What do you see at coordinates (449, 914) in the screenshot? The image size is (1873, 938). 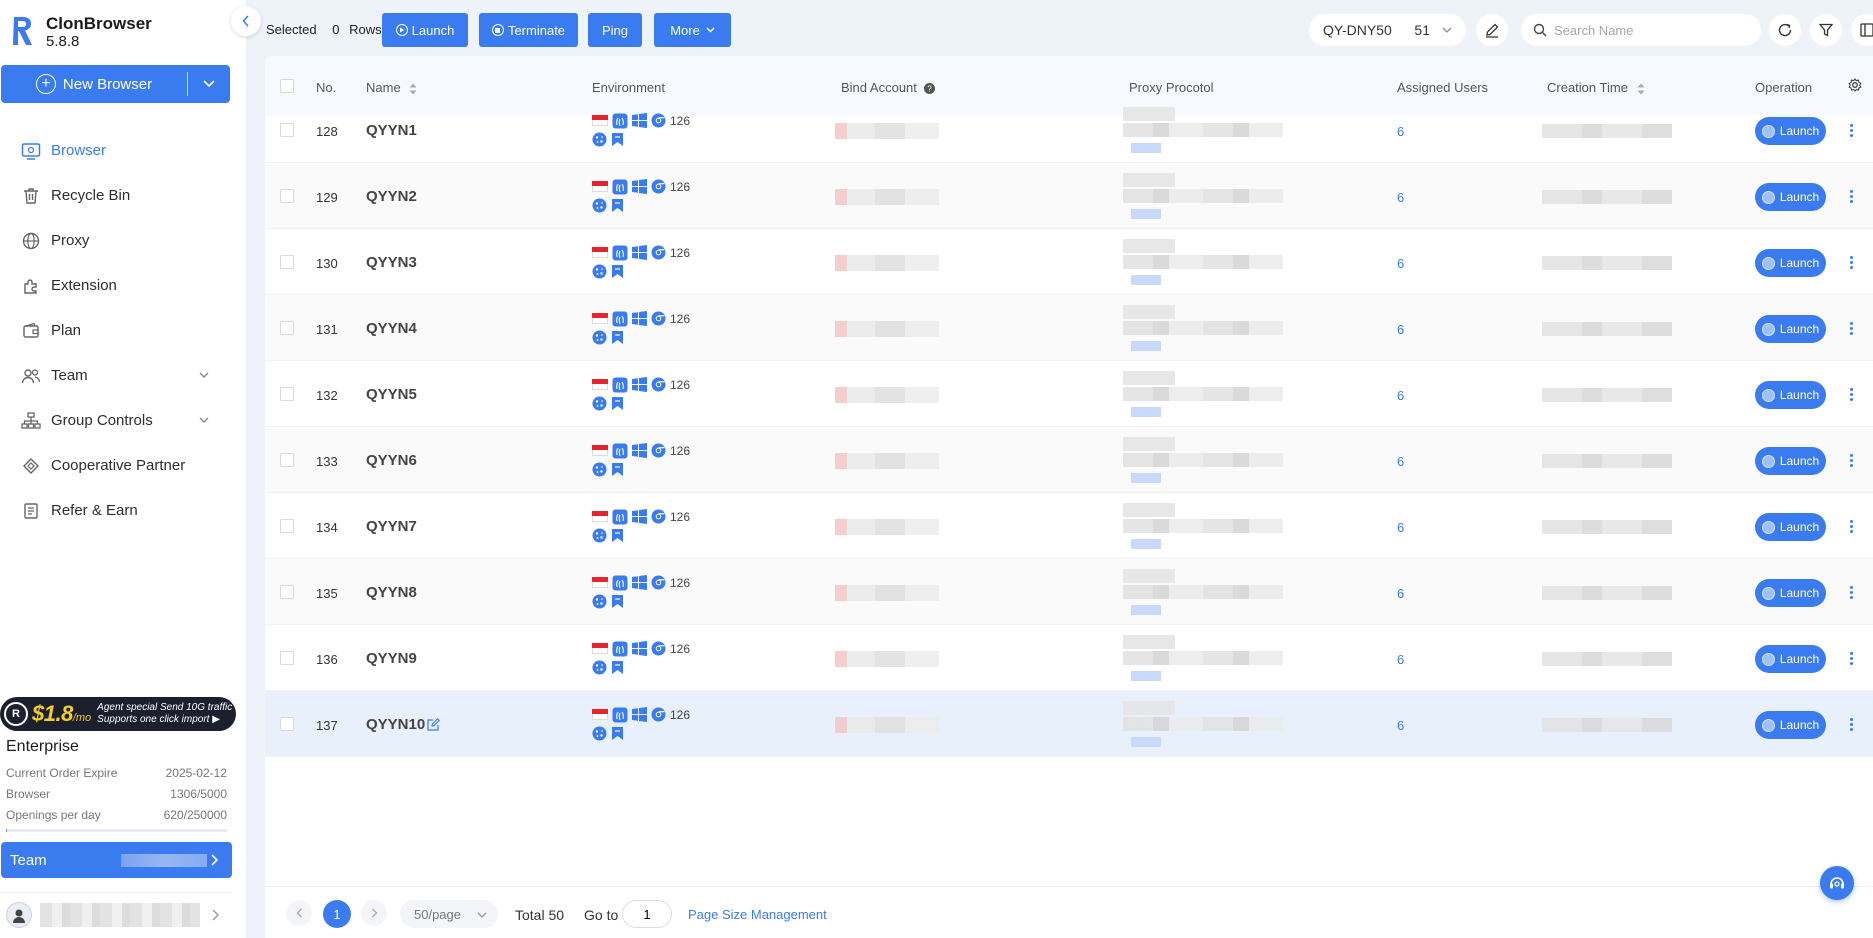 I see `page-size-select: 50/page` at bounding box center [449, 914].